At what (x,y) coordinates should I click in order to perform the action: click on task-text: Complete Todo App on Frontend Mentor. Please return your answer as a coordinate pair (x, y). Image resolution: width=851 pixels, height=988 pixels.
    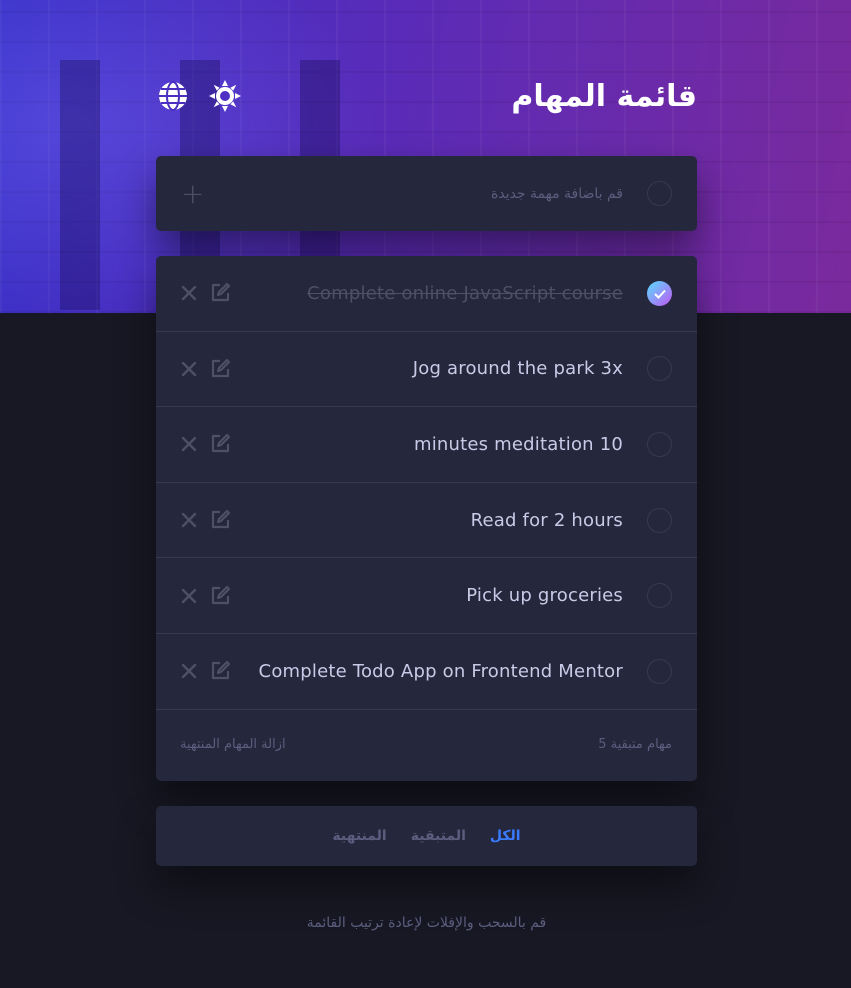
    Looking at the image, I should click on (440, 671).